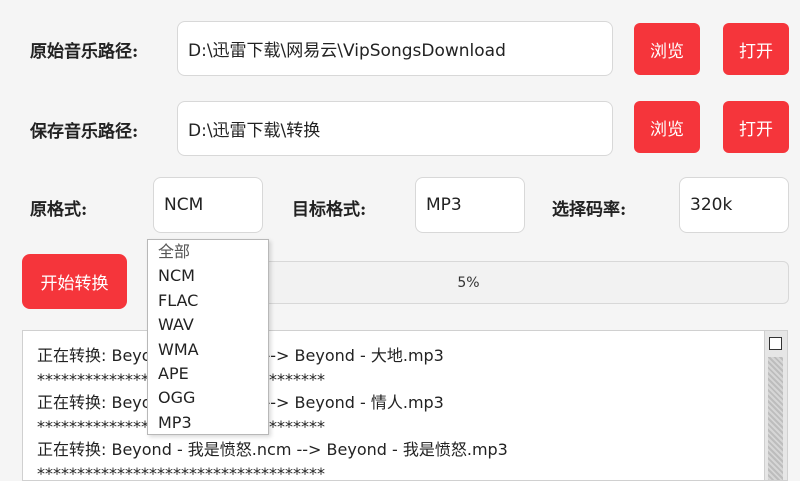 This screenshot has width=800, height=481. What do you see at coordinates (208, 374) in the screenshot?
I see `dropdown-option: APE` at bounding box center [208, 374].